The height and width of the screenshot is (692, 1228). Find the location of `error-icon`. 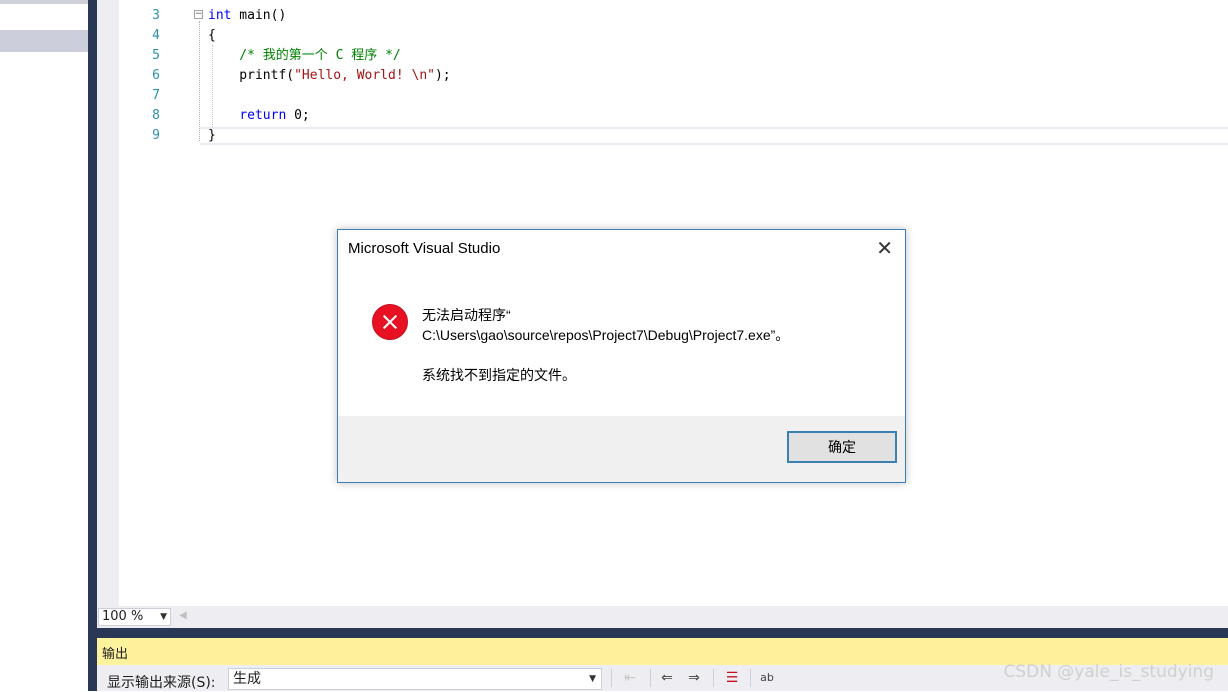

error-icon is located at coordinates (390, 322).